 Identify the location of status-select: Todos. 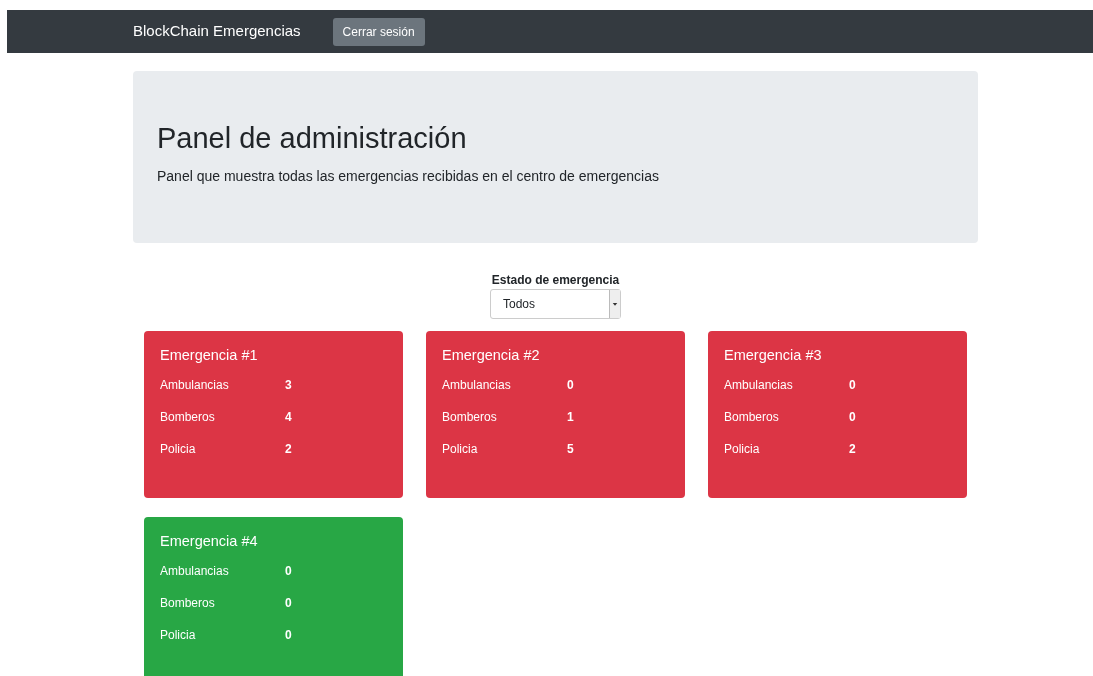
(555, 303).